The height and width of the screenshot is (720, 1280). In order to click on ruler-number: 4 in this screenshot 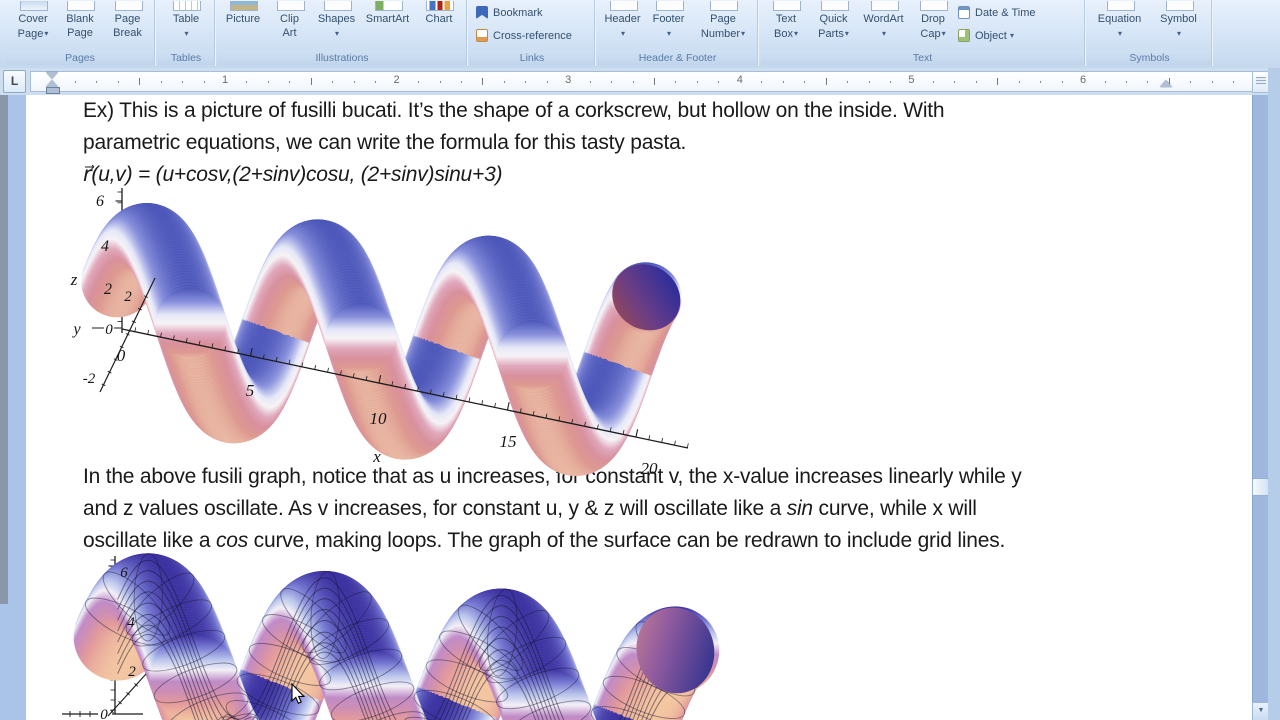, I will do `click(739, 80)`.